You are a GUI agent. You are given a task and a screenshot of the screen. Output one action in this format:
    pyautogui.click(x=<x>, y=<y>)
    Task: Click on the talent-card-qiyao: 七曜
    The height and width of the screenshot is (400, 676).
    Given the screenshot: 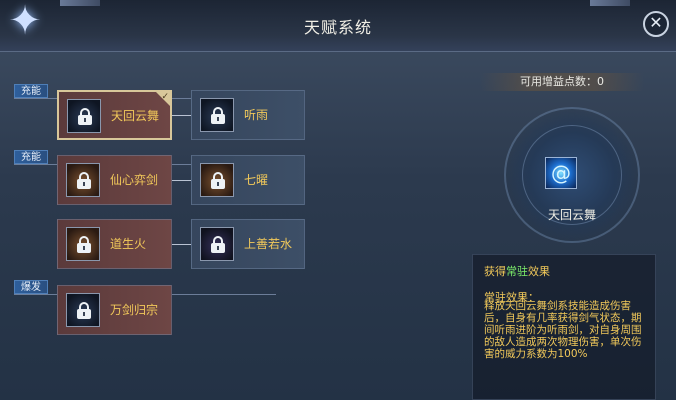 What is the action you would take?
    pyautogui.click(x=248, y=180)
    